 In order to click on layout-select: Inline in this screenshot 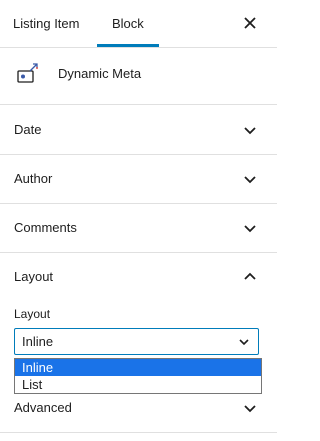, I will do `click(136, 341)`.